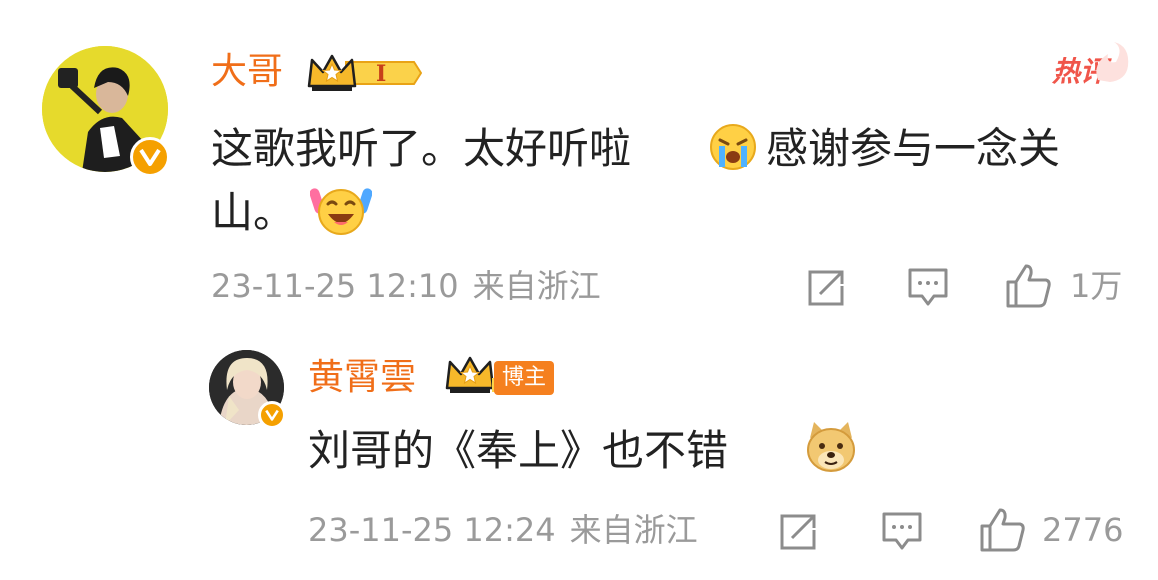 Image resolution: width=1158 pixels, height=580 pixels. I want to click on comment-icon, so click(928, 287).